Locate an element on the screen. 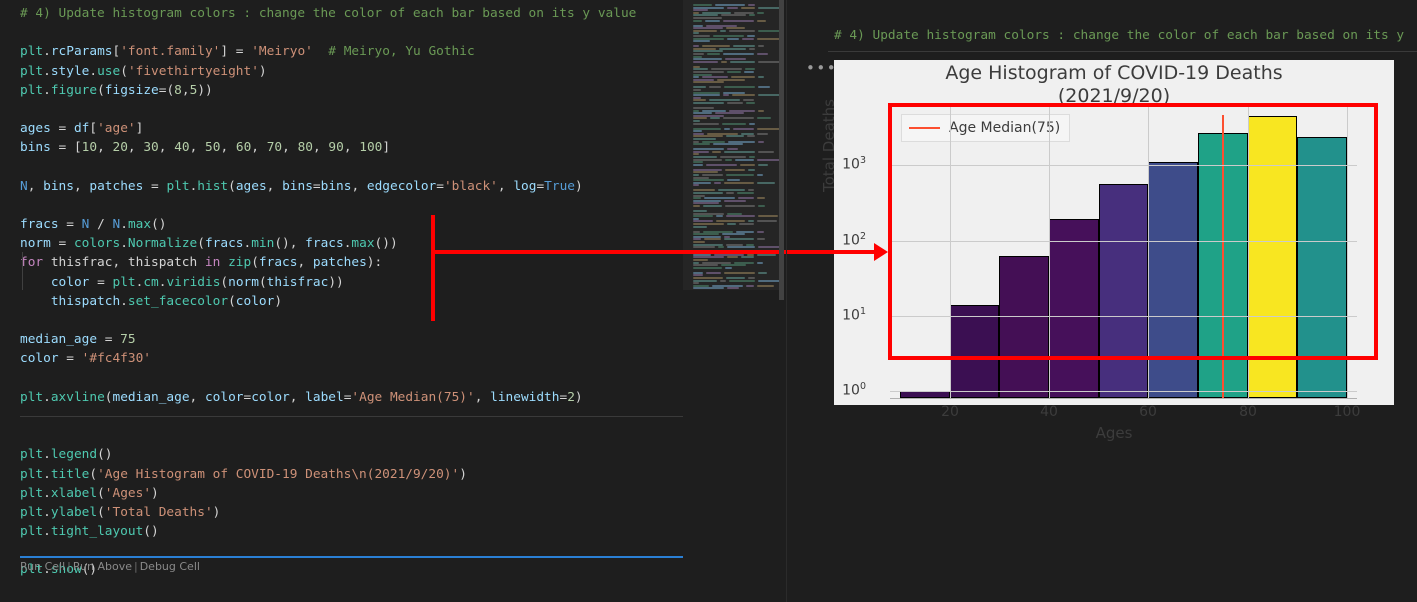  code-token: '#fc4f30' is located at coordinates (116, 359).